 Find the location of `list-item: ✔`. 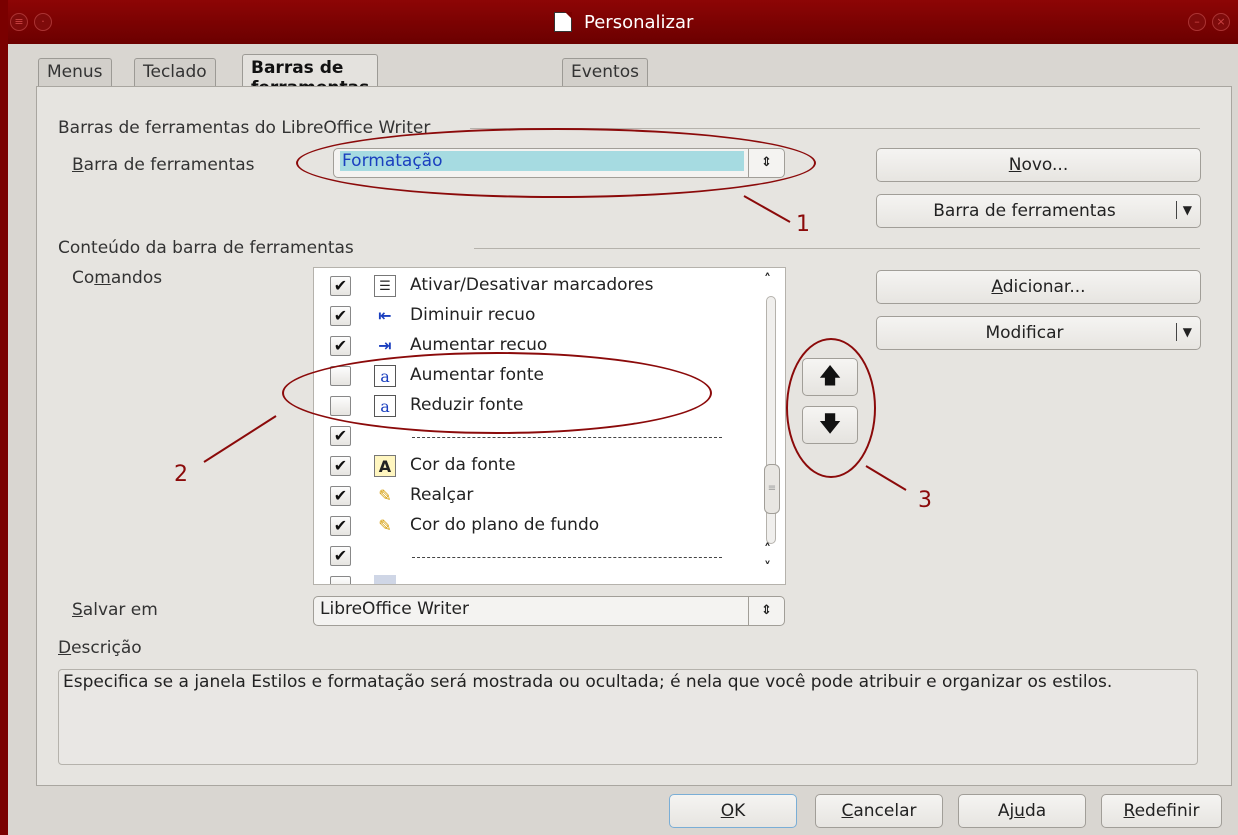

list-item: ✔ is located at coordinates (545, 578).